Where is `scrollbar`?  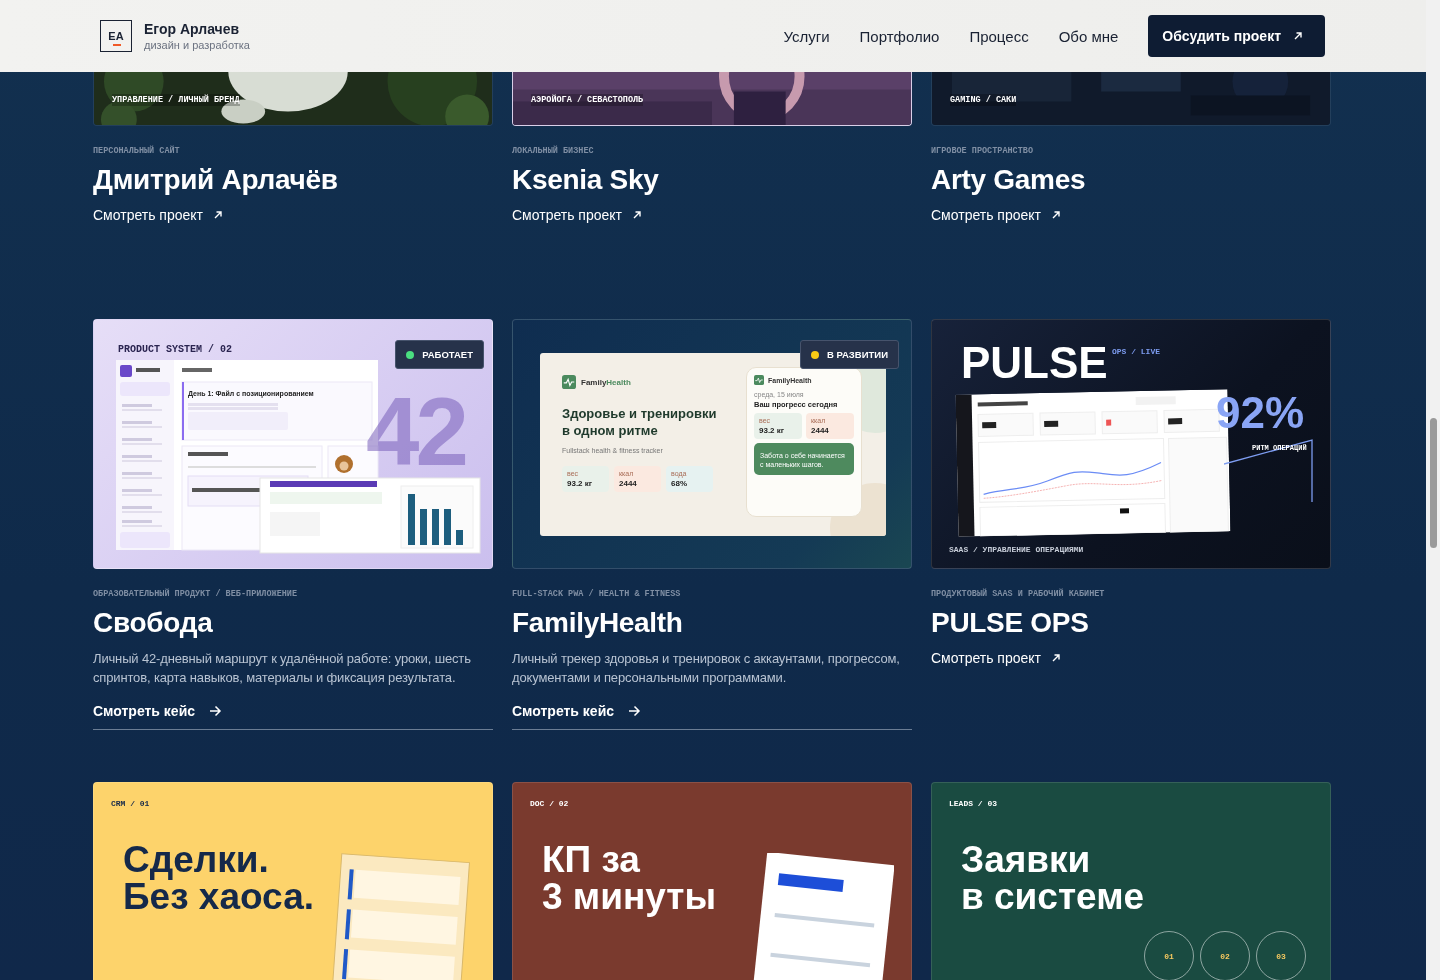 scrollbar is located at coordinates (1433, 490).